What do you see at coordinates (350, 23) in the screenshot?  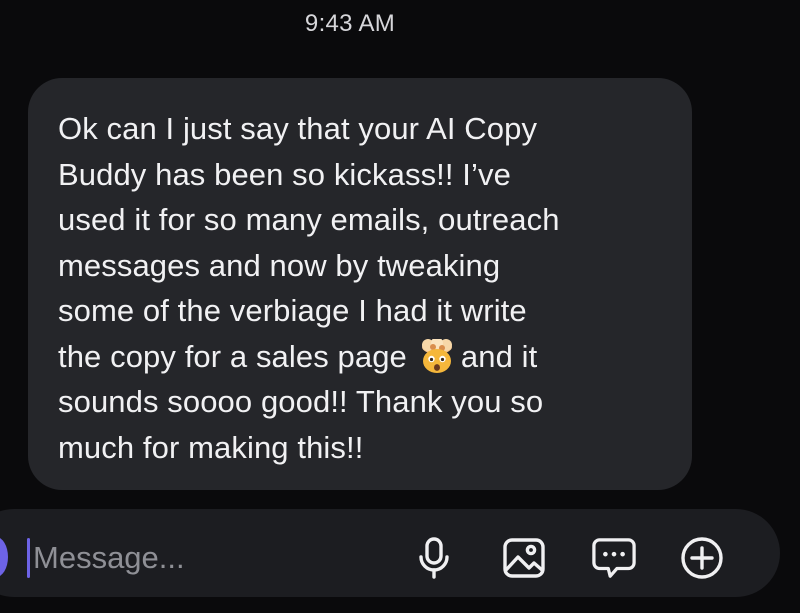 I see `message-timestamp: 9:43 AM` at bounding box center [350, 23].